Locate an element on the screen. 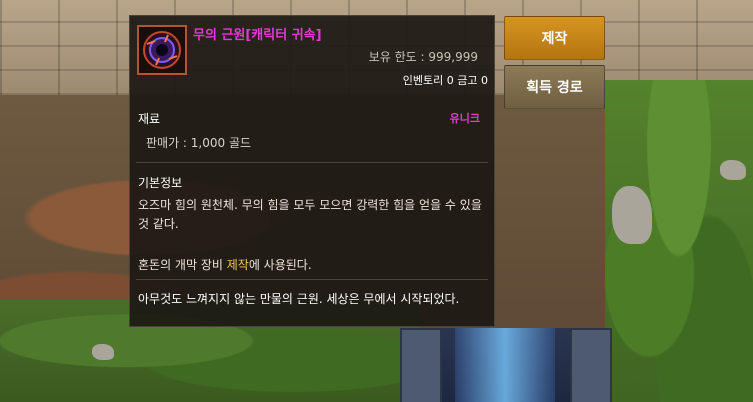 Image resolution: width=753 pixels, height=402 pixels. flavor-text: 아무것도 느껴지지 않는 만물의 근원. 세상은 무에서 시작되었다. is located at coordinates (299, 299).